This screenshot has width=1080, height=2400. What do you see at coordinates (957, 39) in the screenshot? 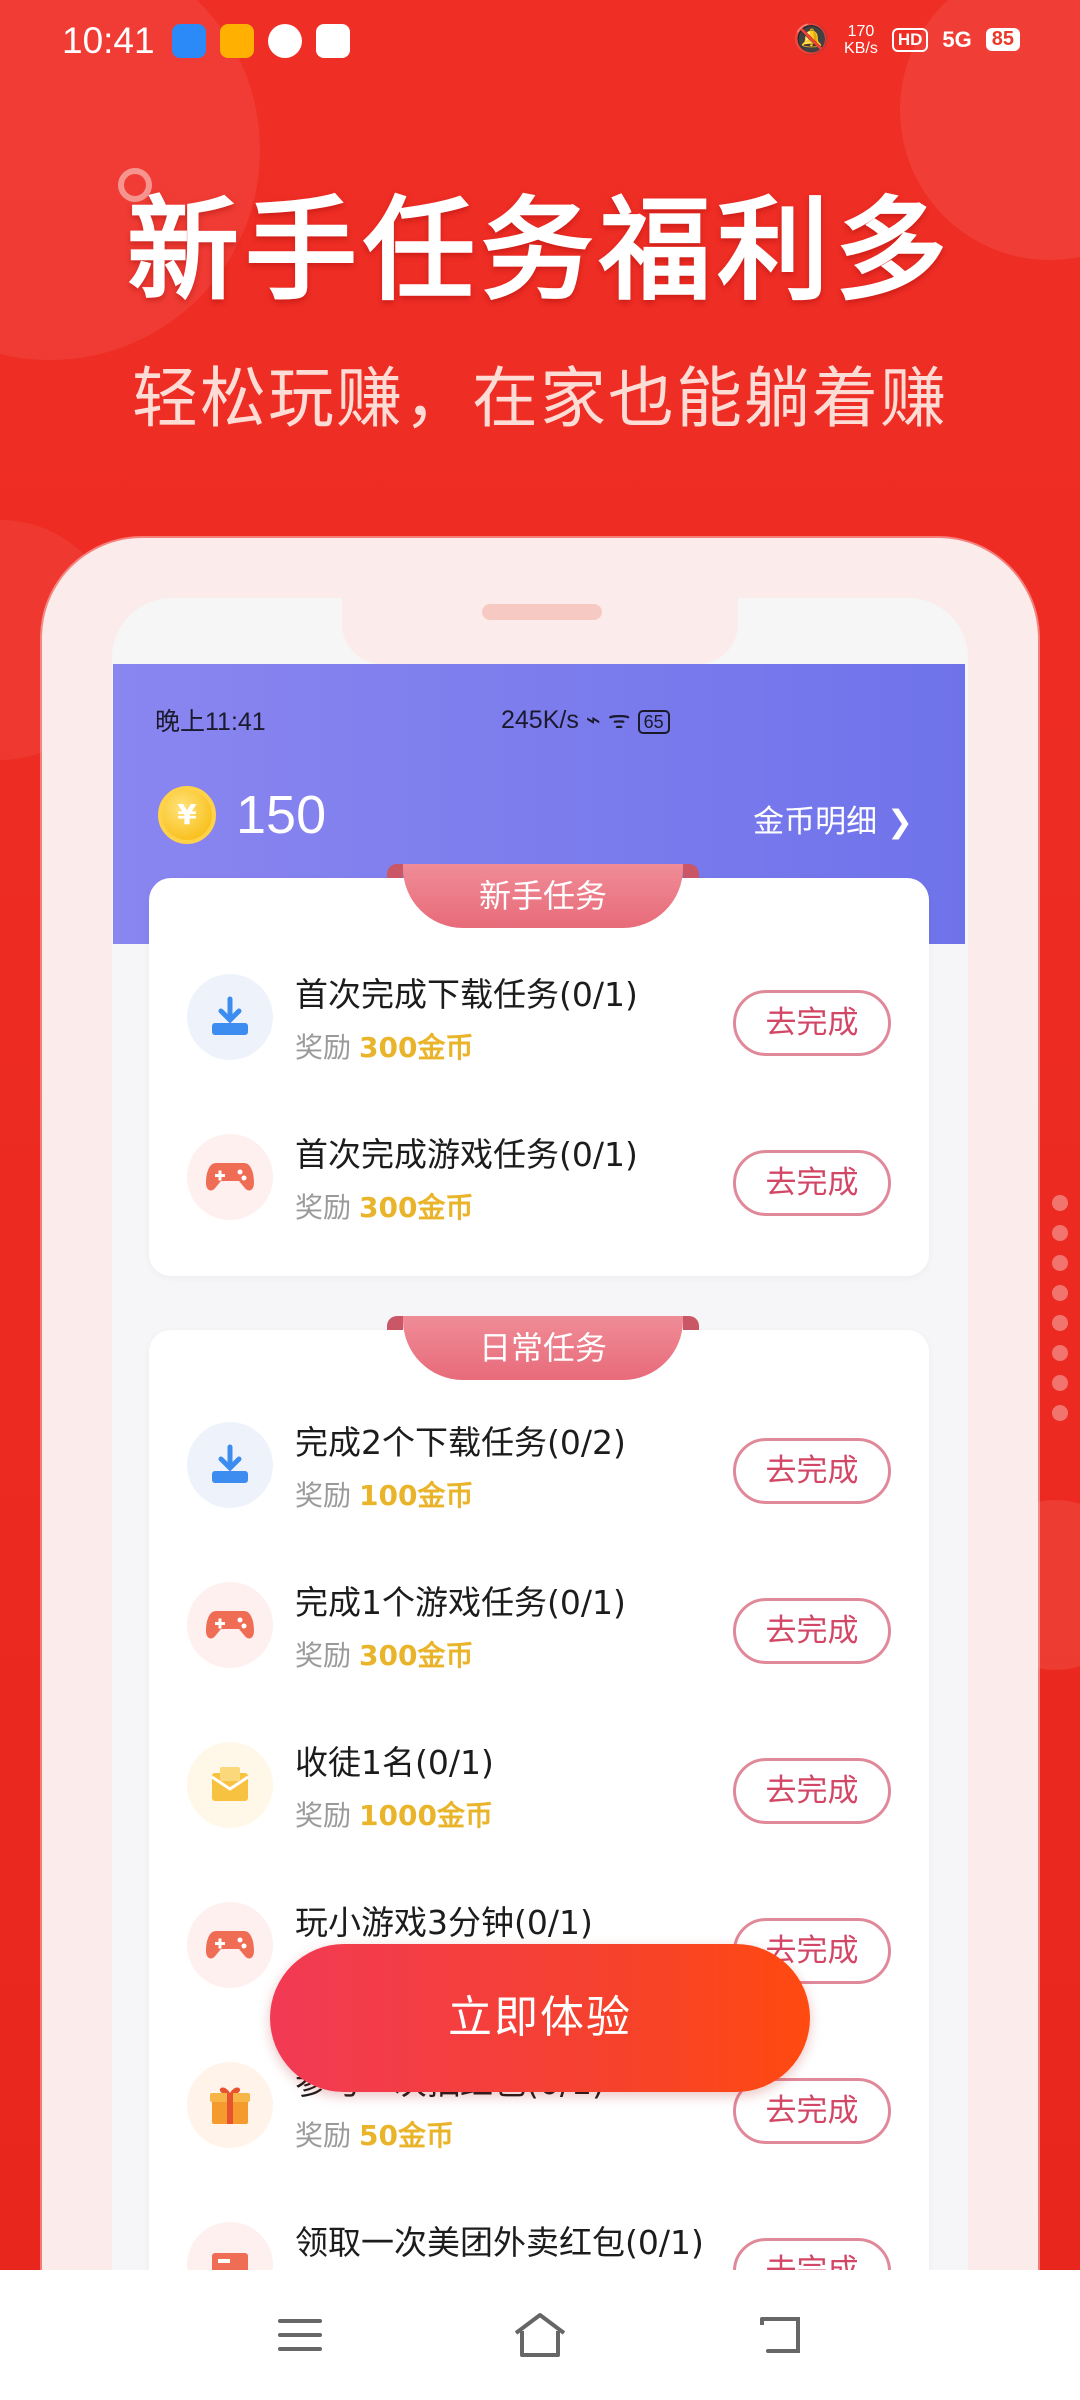
I see `signal-5g: 5G` at bounding box center [957, 39].